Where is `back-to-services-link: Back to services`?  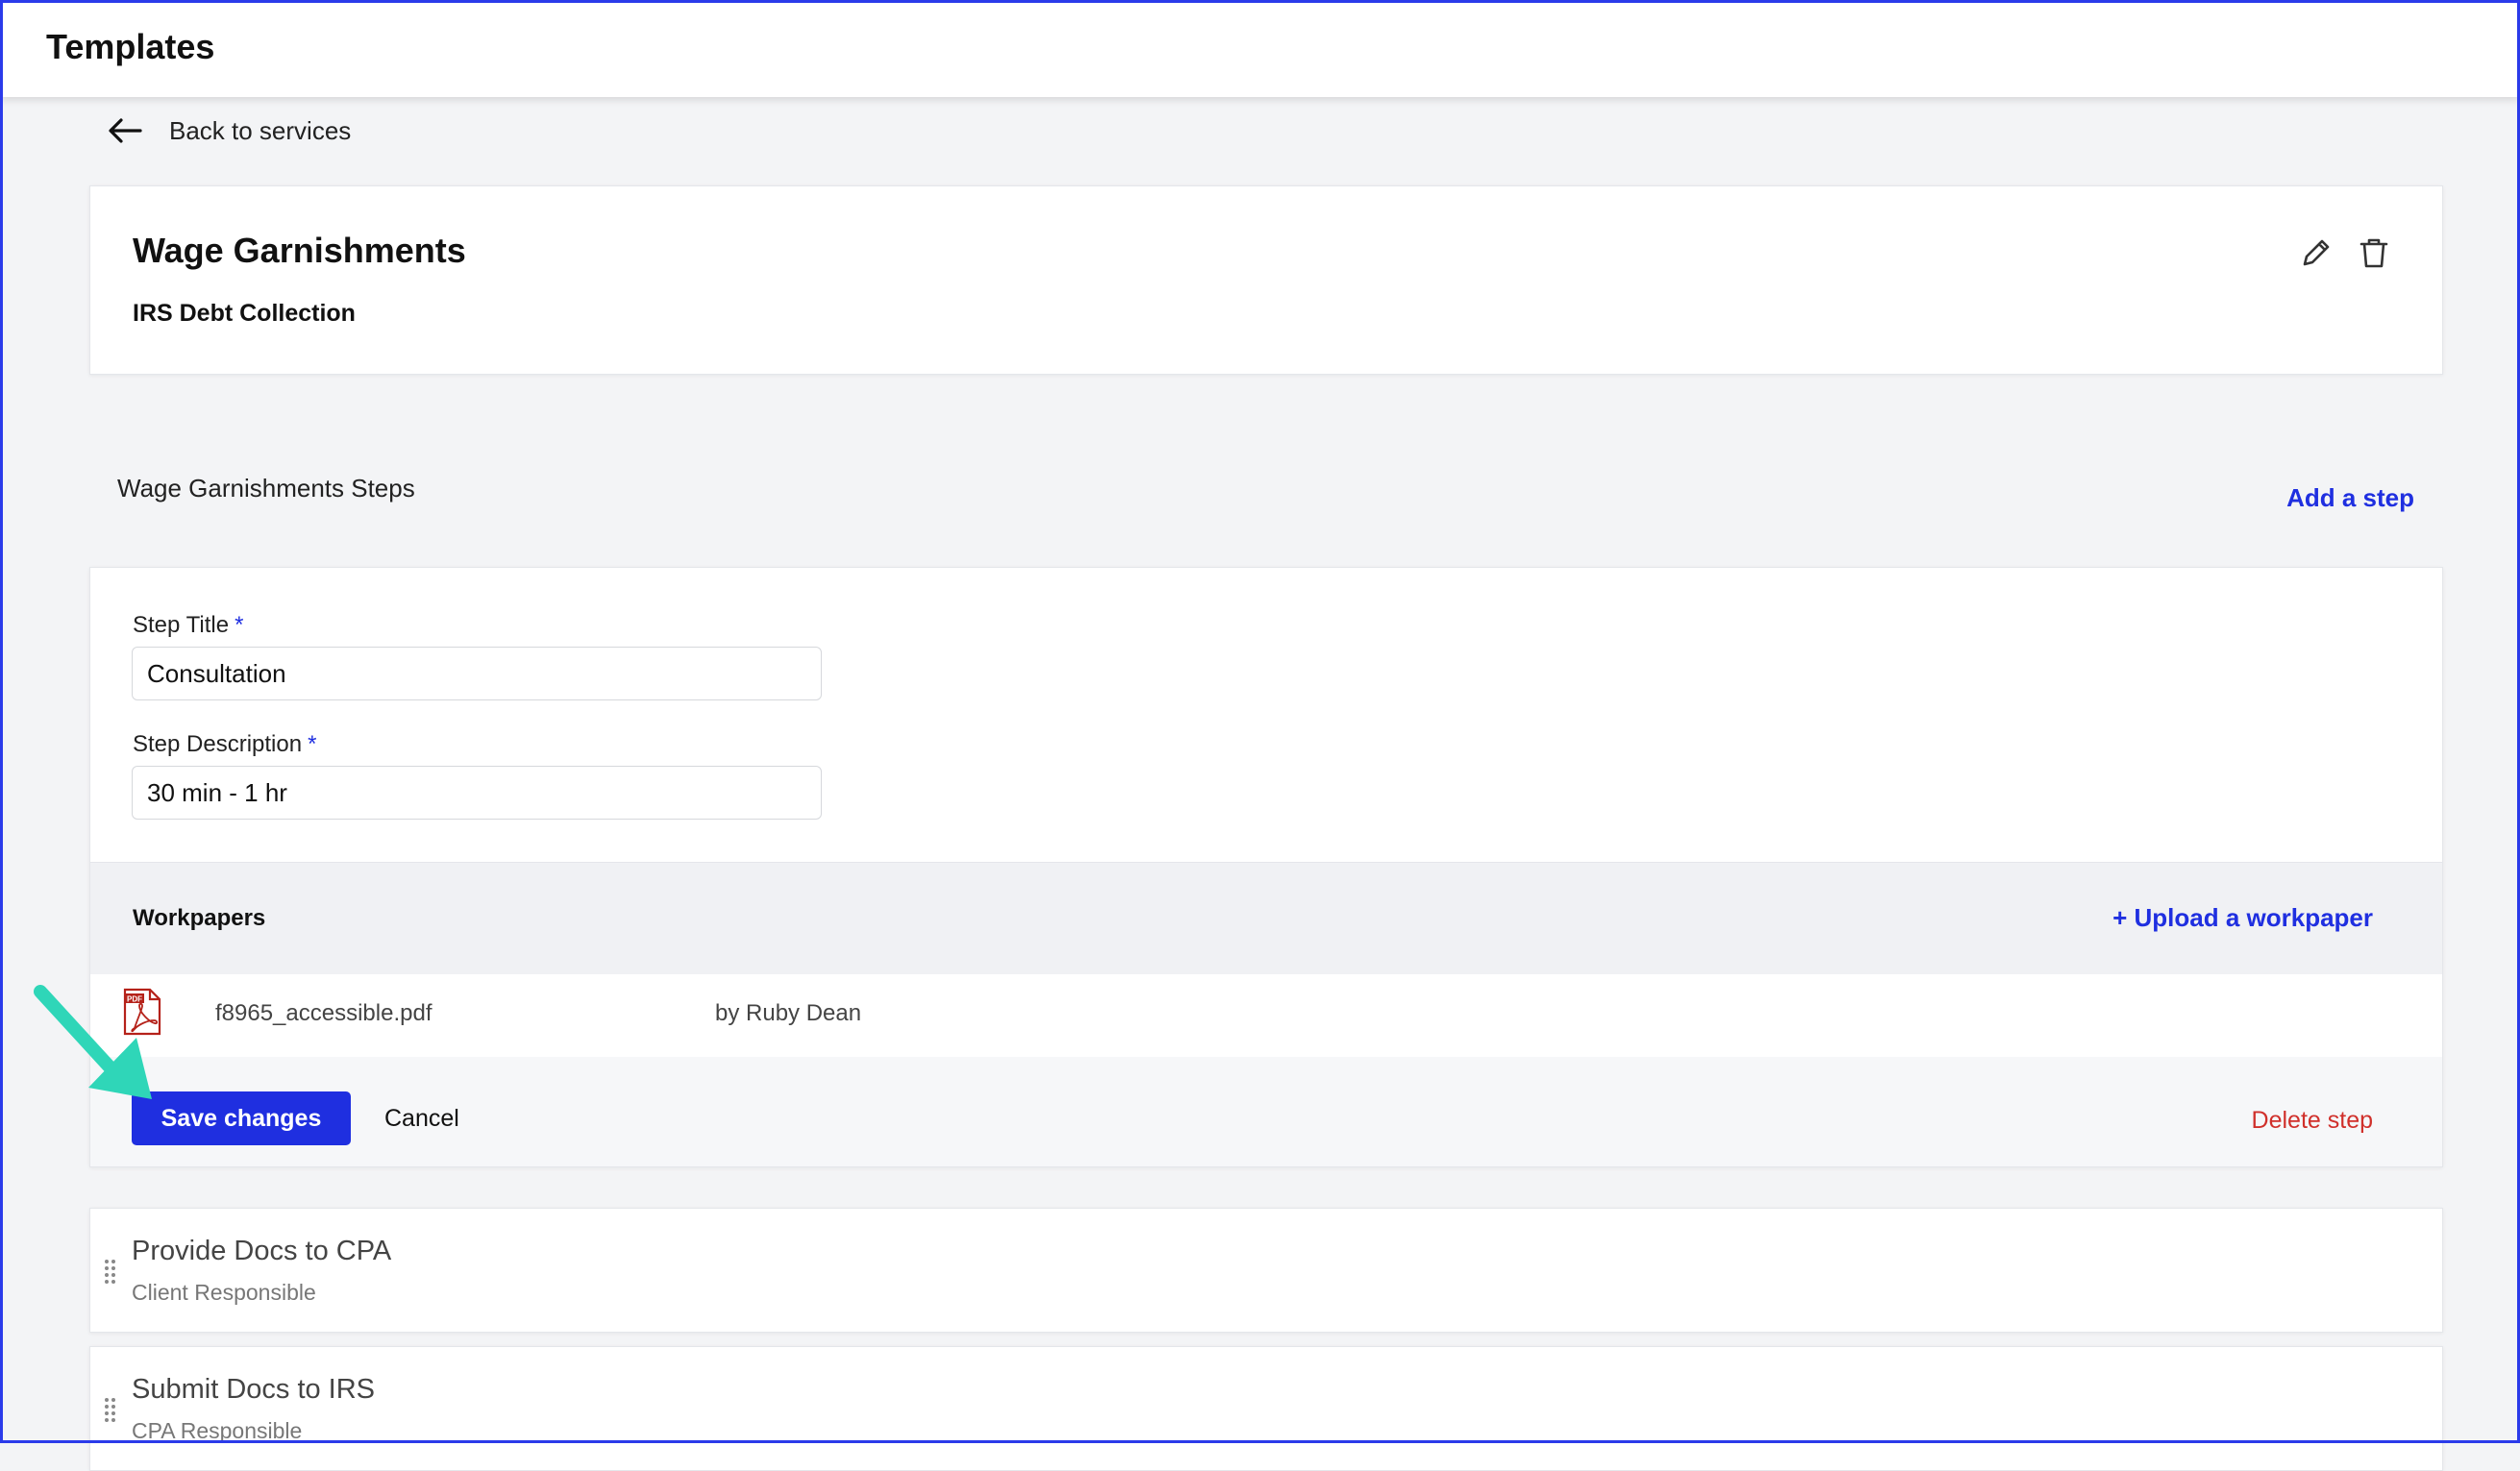
back-to-services-link: Back to services is located at coordinates (230, 131).